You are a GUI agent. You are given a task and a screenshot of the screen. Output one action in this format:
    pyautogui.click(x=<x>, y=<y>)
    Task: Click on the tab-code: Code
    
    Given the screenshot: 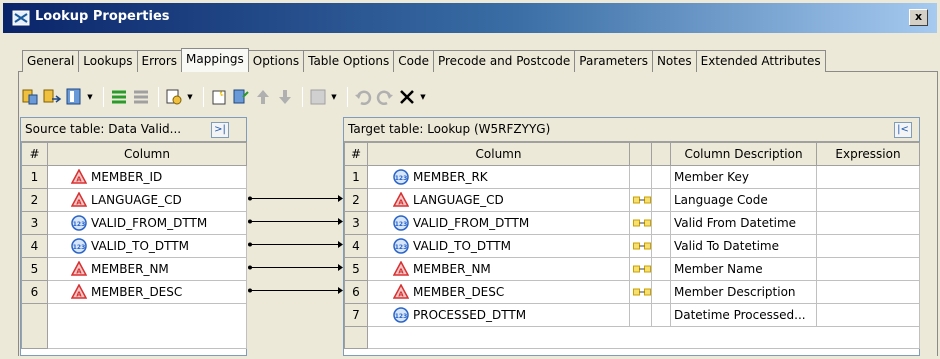 What is the action you would take?
    pyautogui.click(x=413, y=61)
    